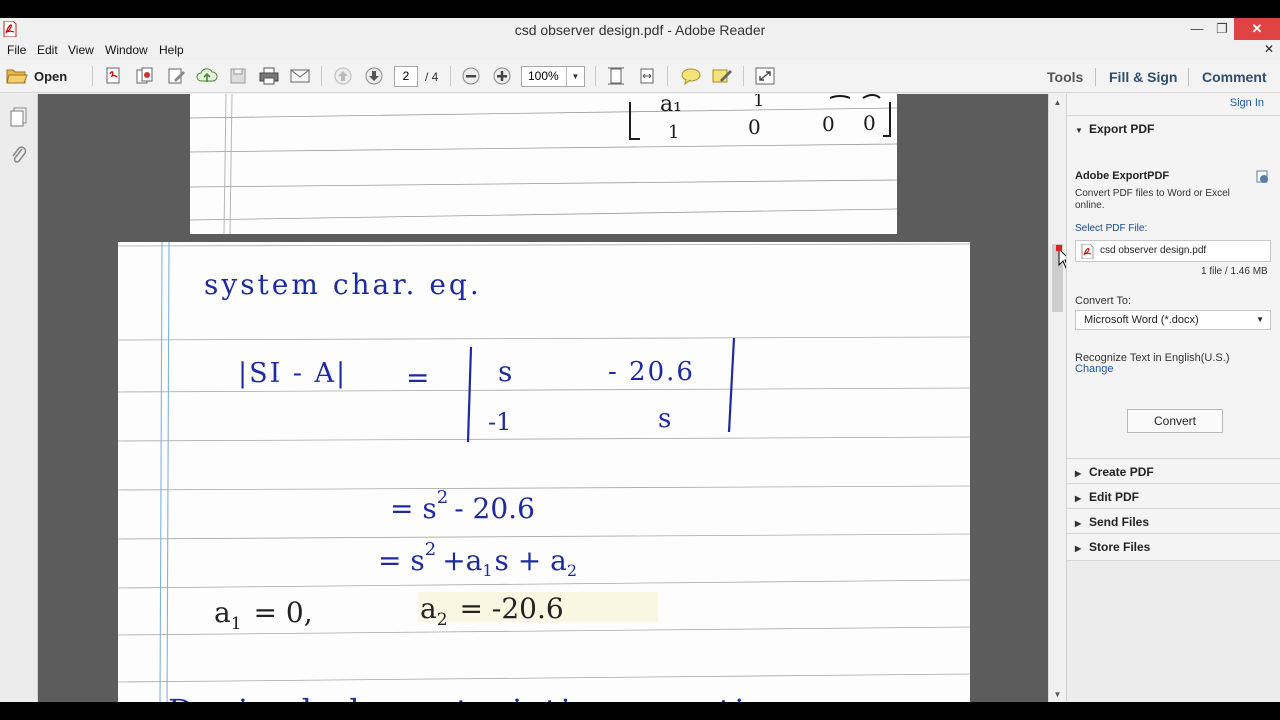  I want to click on export-info-icon, so click(1262, 177).